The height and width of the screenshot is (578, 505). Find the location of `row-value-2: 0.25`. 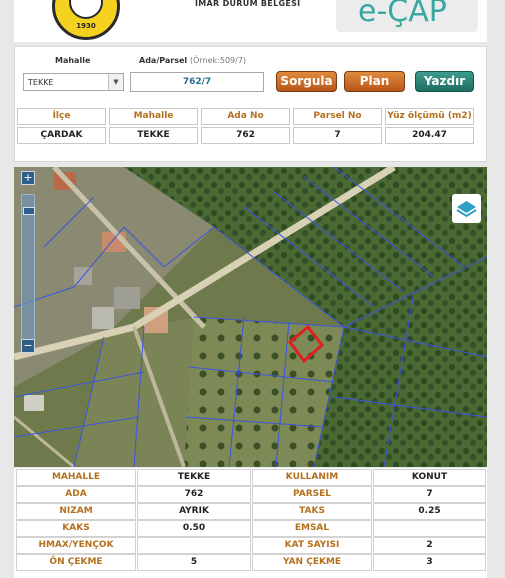

row-value-2: 0.25 is located at coordinates (429, 511).